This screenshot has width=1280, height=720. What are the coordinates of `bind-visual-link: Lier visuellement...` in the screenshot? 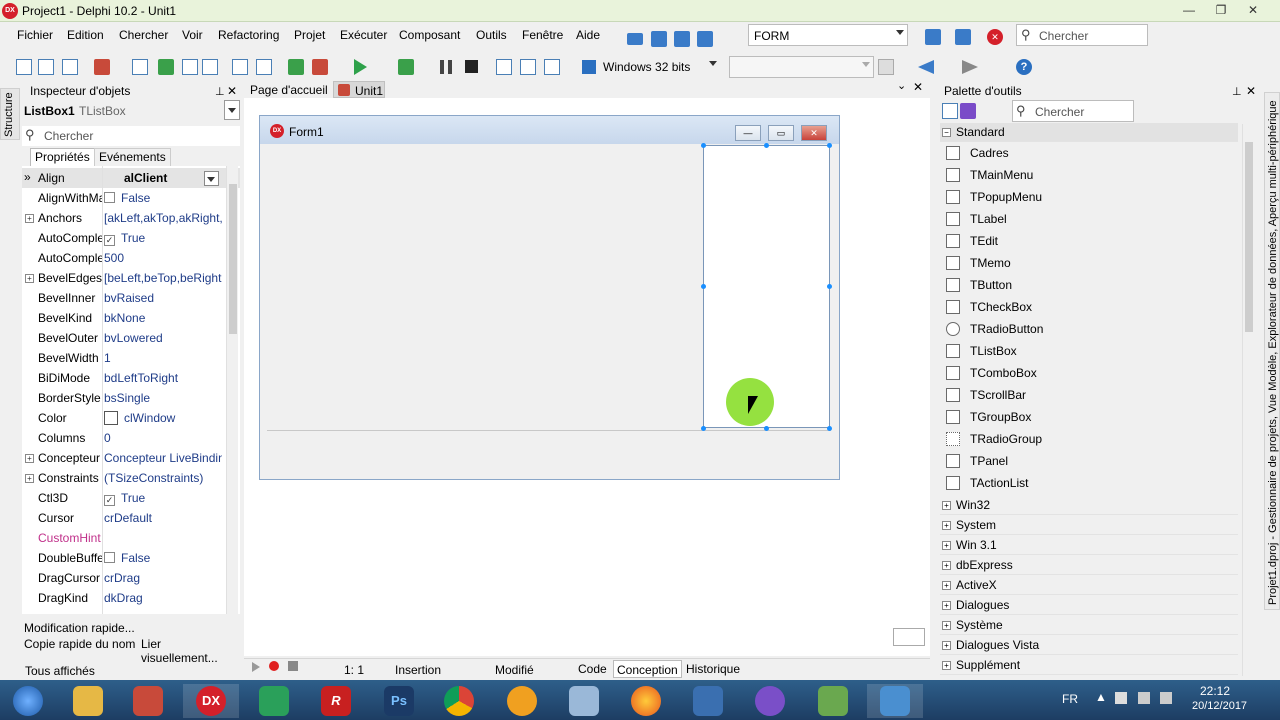 It's located at (190, 651).